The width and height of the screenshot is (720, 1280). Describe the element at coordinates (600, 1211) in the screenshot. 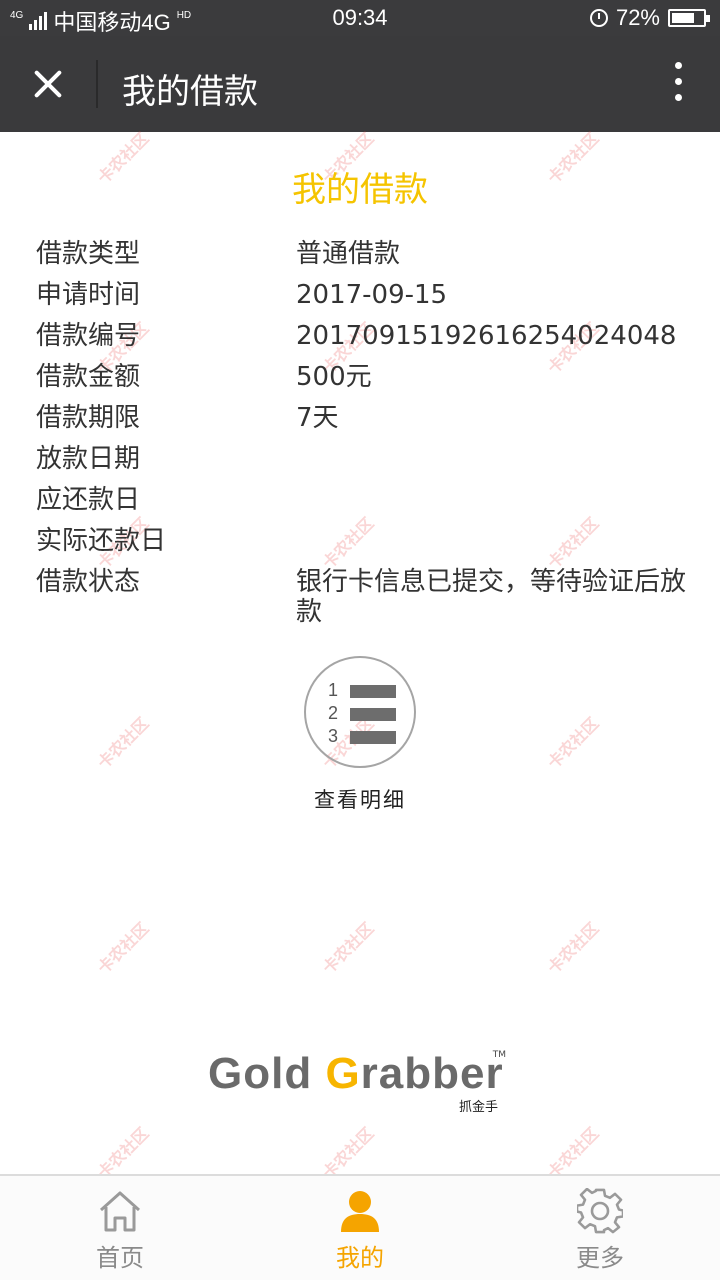

I see `gear-icon` at that location.